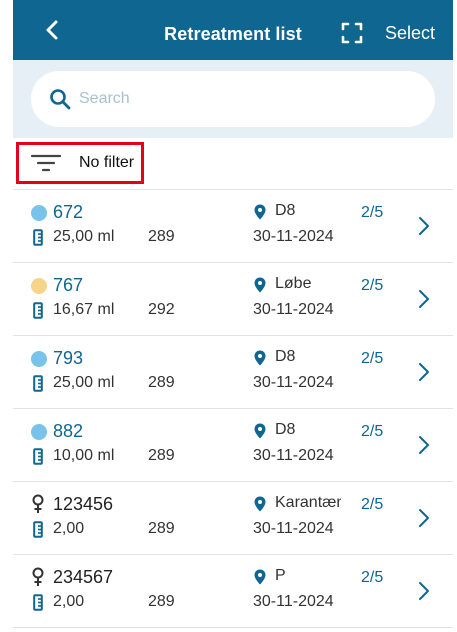  What do you see at coordinates (308, 502) in the screenshot?
I see `location-label: Karantæne` at bounding box center [308, 502].